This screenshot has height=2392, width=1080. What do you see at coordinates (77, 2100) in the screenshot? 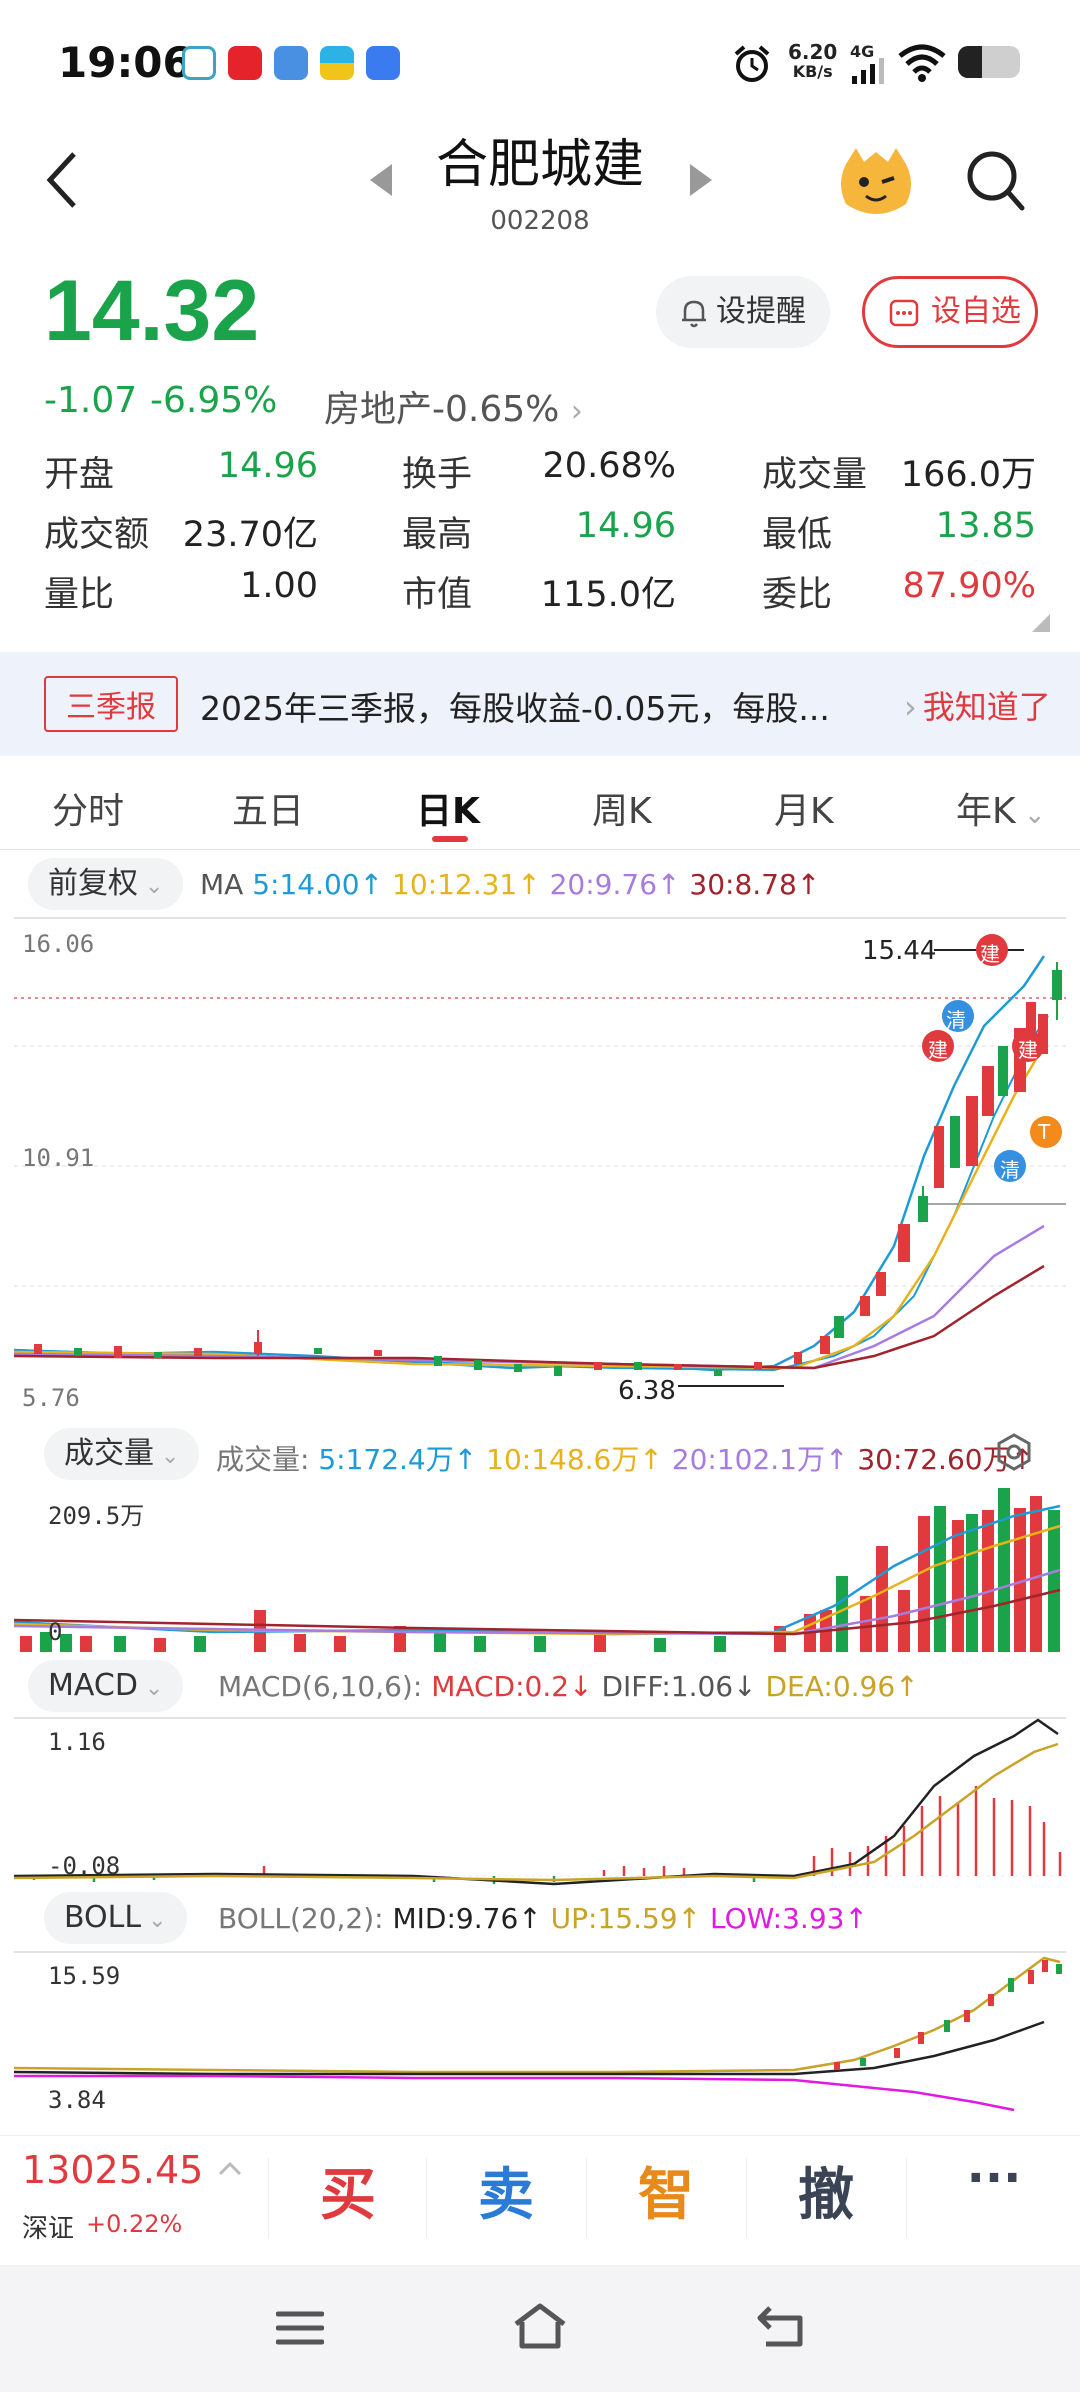
I see `boll-axis-bottom: 3.84` at bounding box center [77, 2100].